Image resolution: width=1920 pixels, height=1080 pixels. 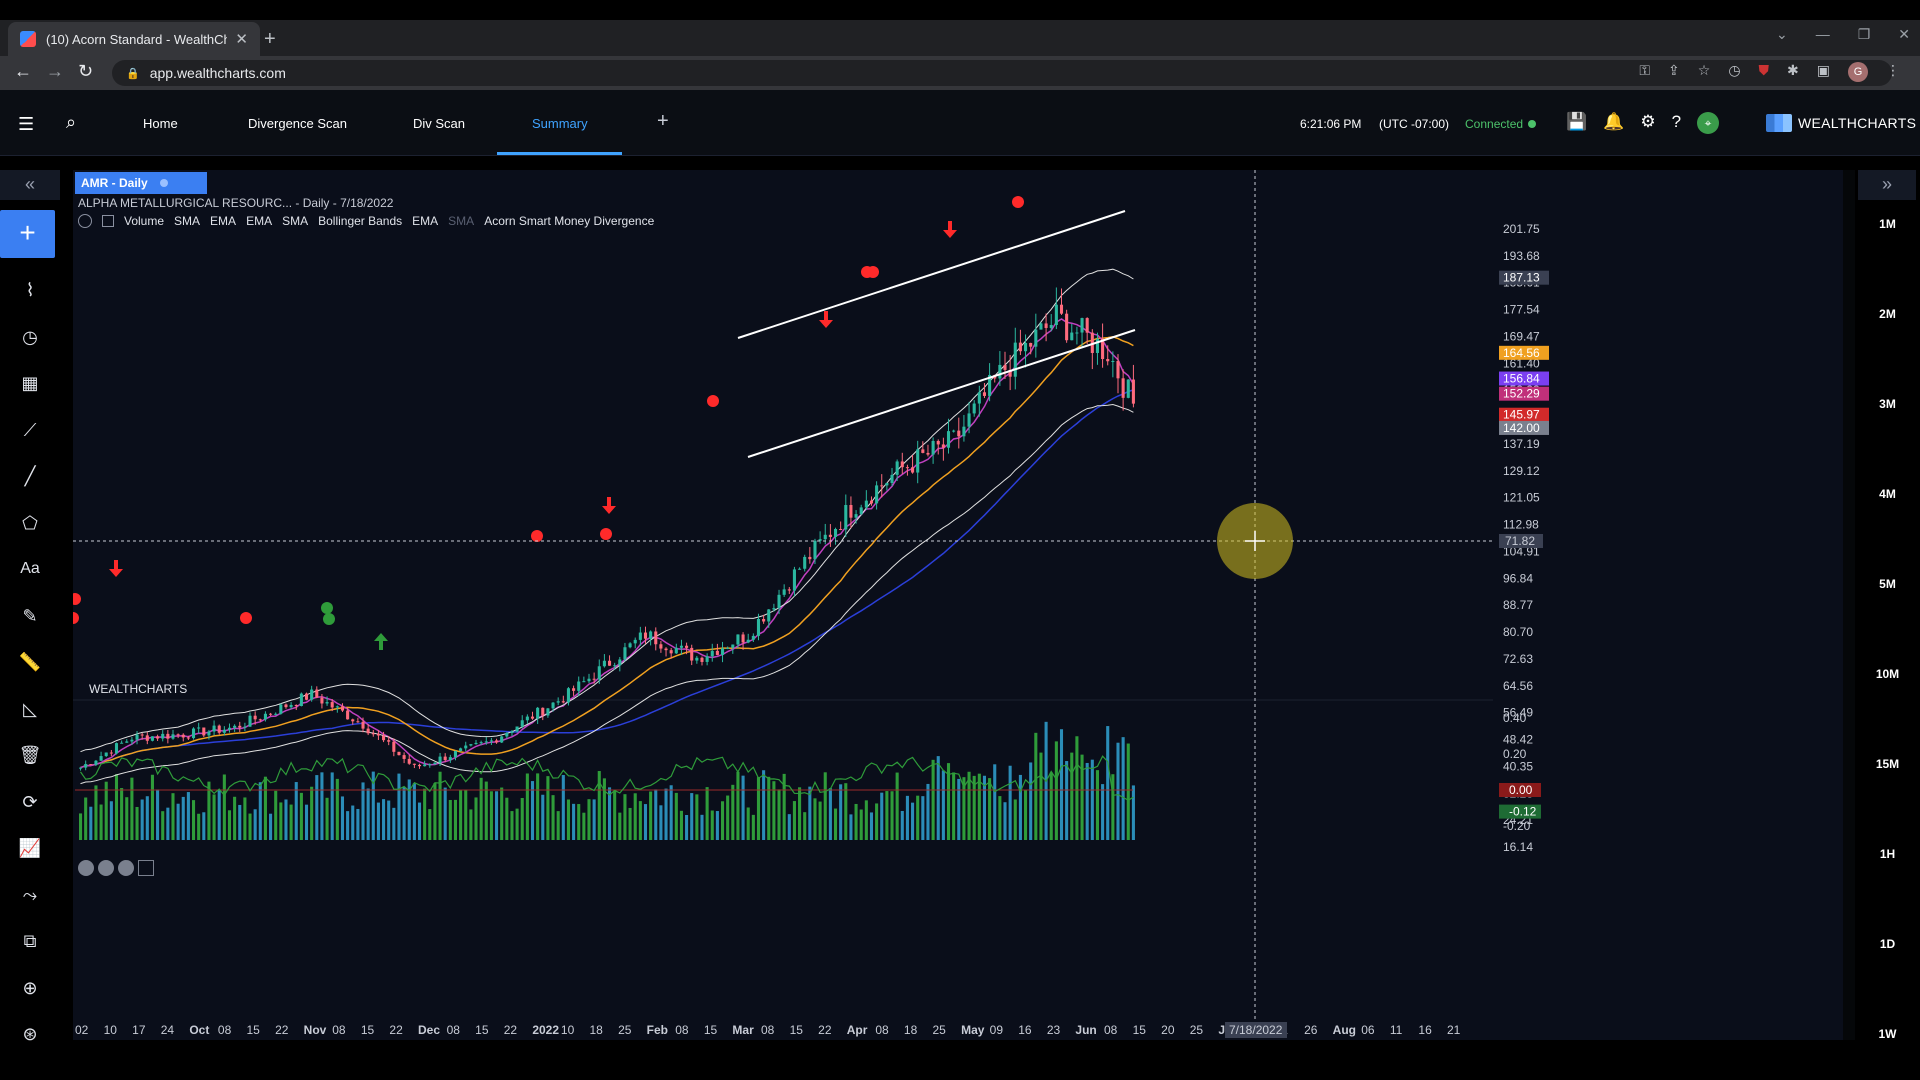 I want to click on chart-type-icon: ⌇, so click(x=30, y=290).